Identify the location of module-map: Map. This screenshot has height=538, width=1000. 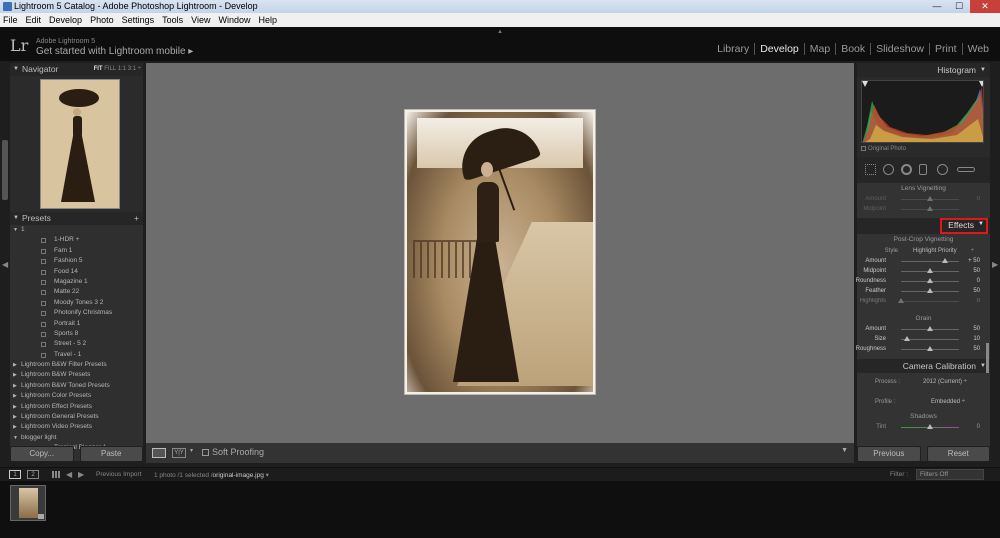
(821, 49).